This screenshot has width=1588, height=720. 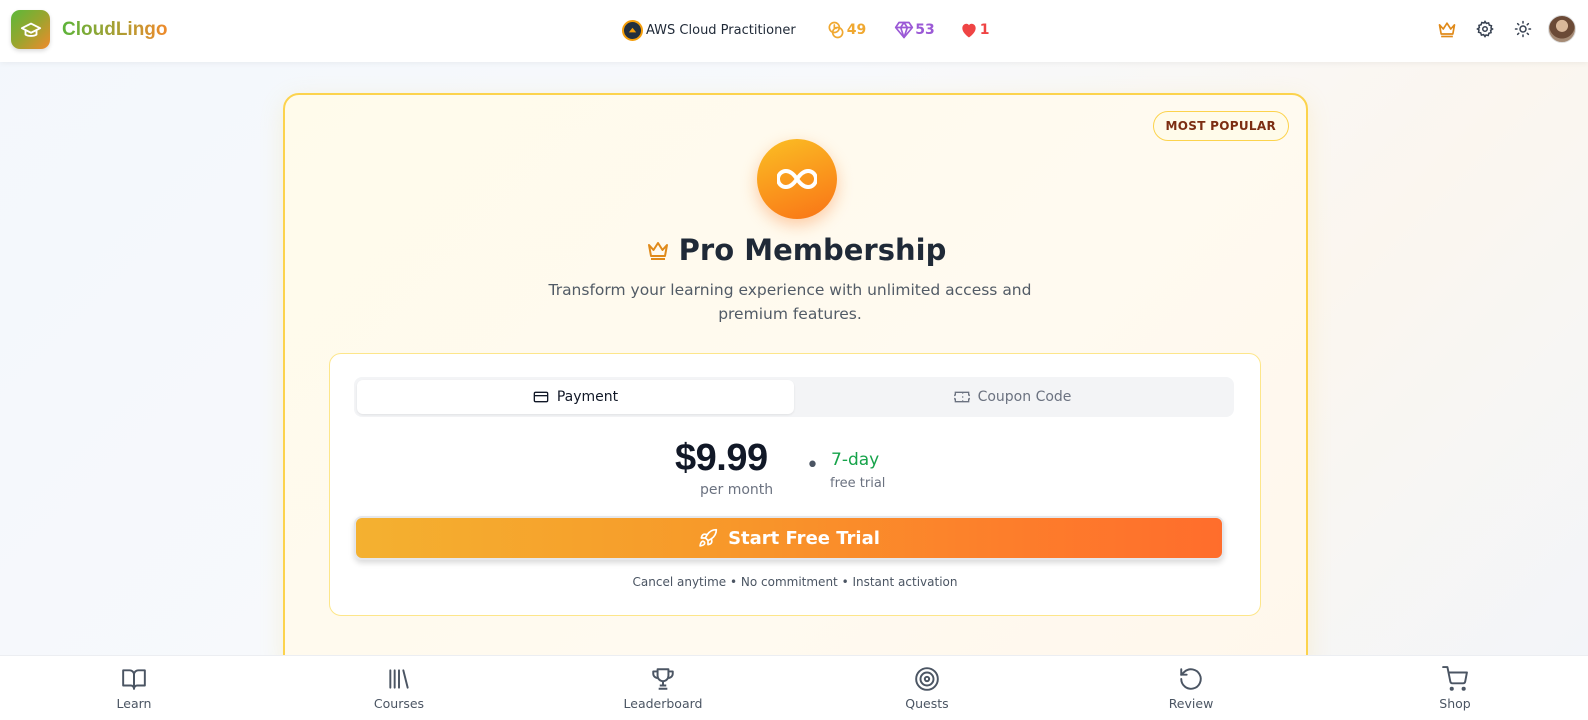 I want to click on credit-card-icon, so click(x=541, y=397).